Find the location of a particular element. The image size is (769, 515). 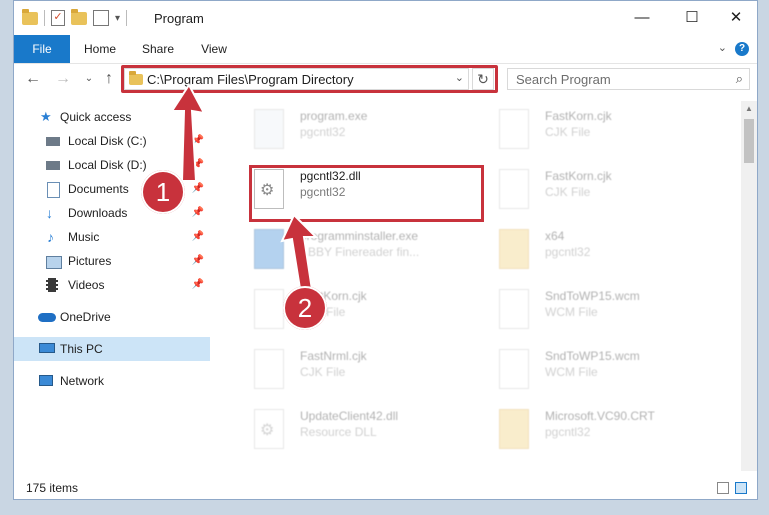

step1-arrow is located at coordinates (244, 194).